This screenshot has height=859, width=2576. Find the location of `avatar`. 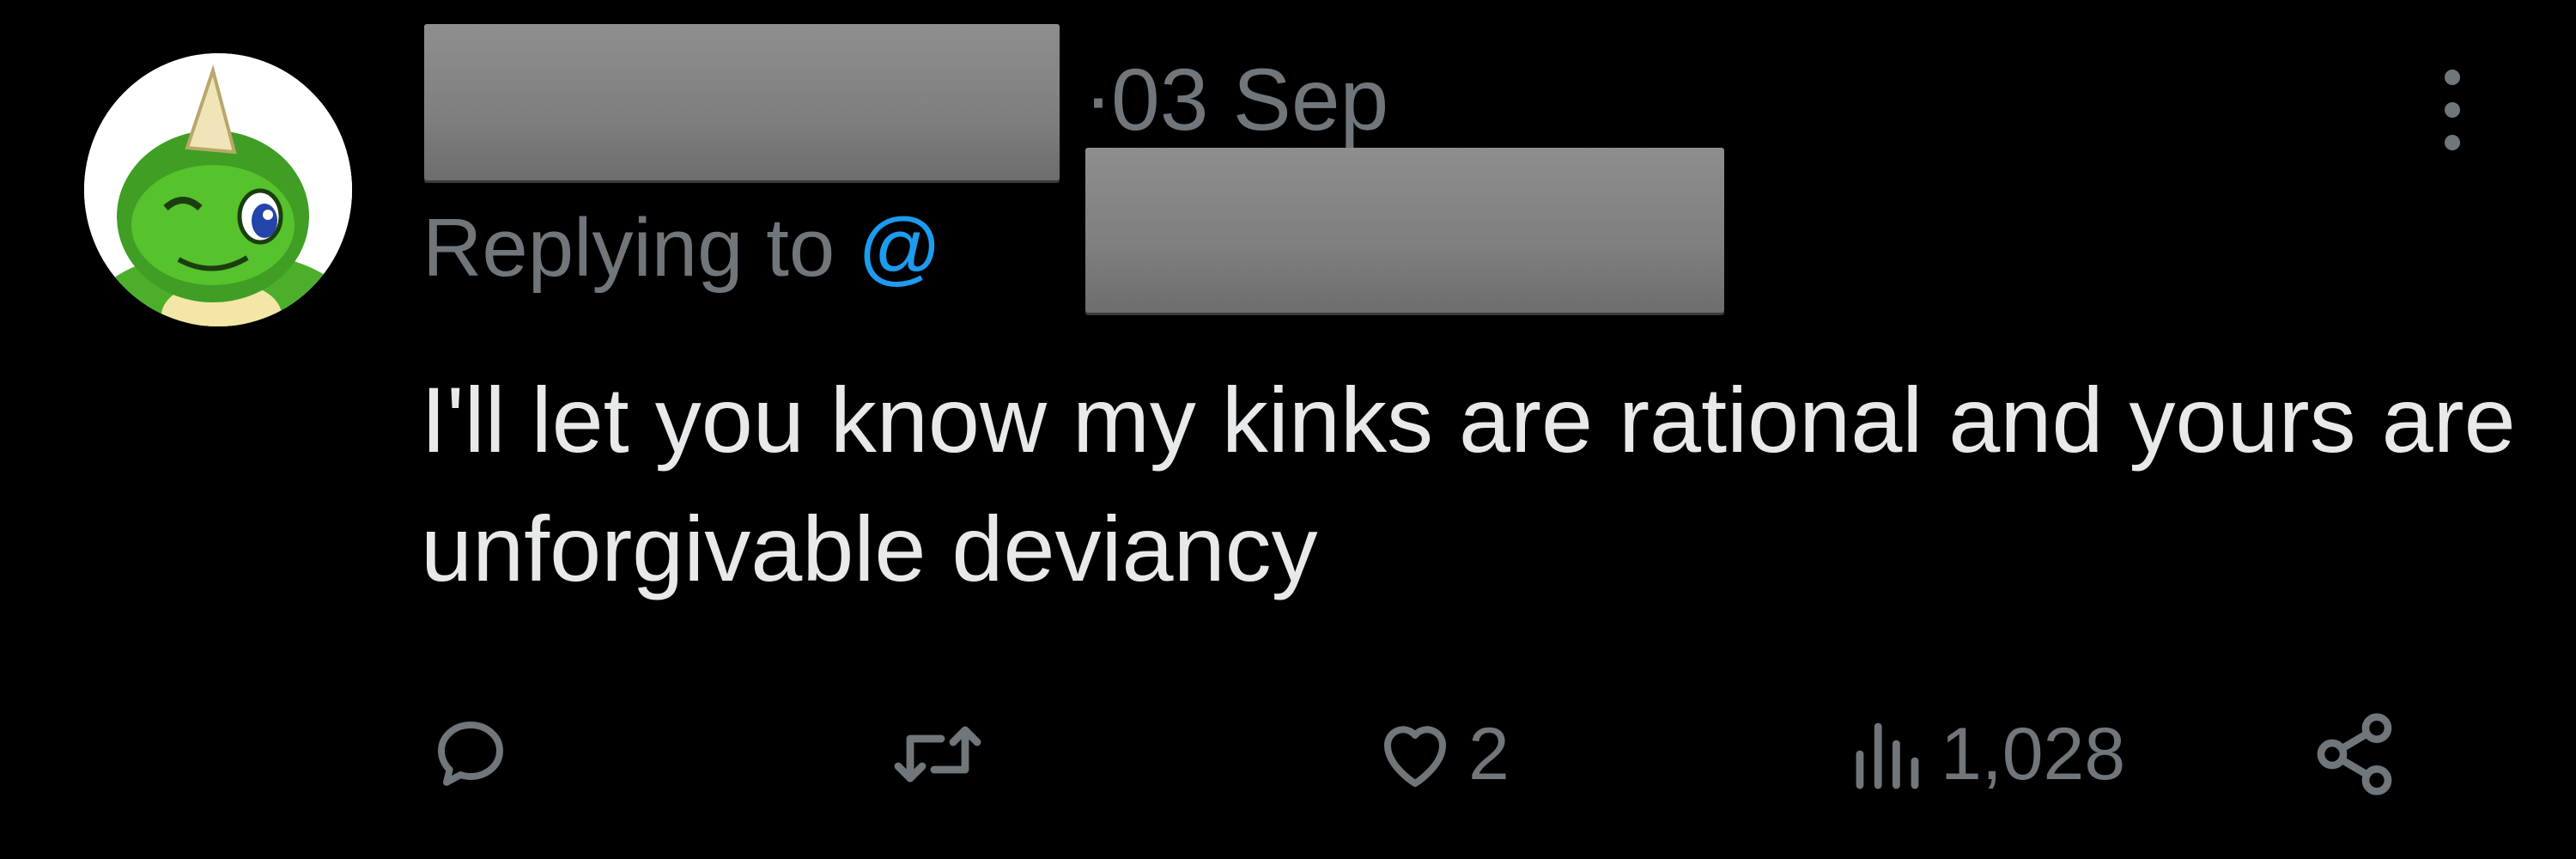

avatar is located at coordinates (218, 189).